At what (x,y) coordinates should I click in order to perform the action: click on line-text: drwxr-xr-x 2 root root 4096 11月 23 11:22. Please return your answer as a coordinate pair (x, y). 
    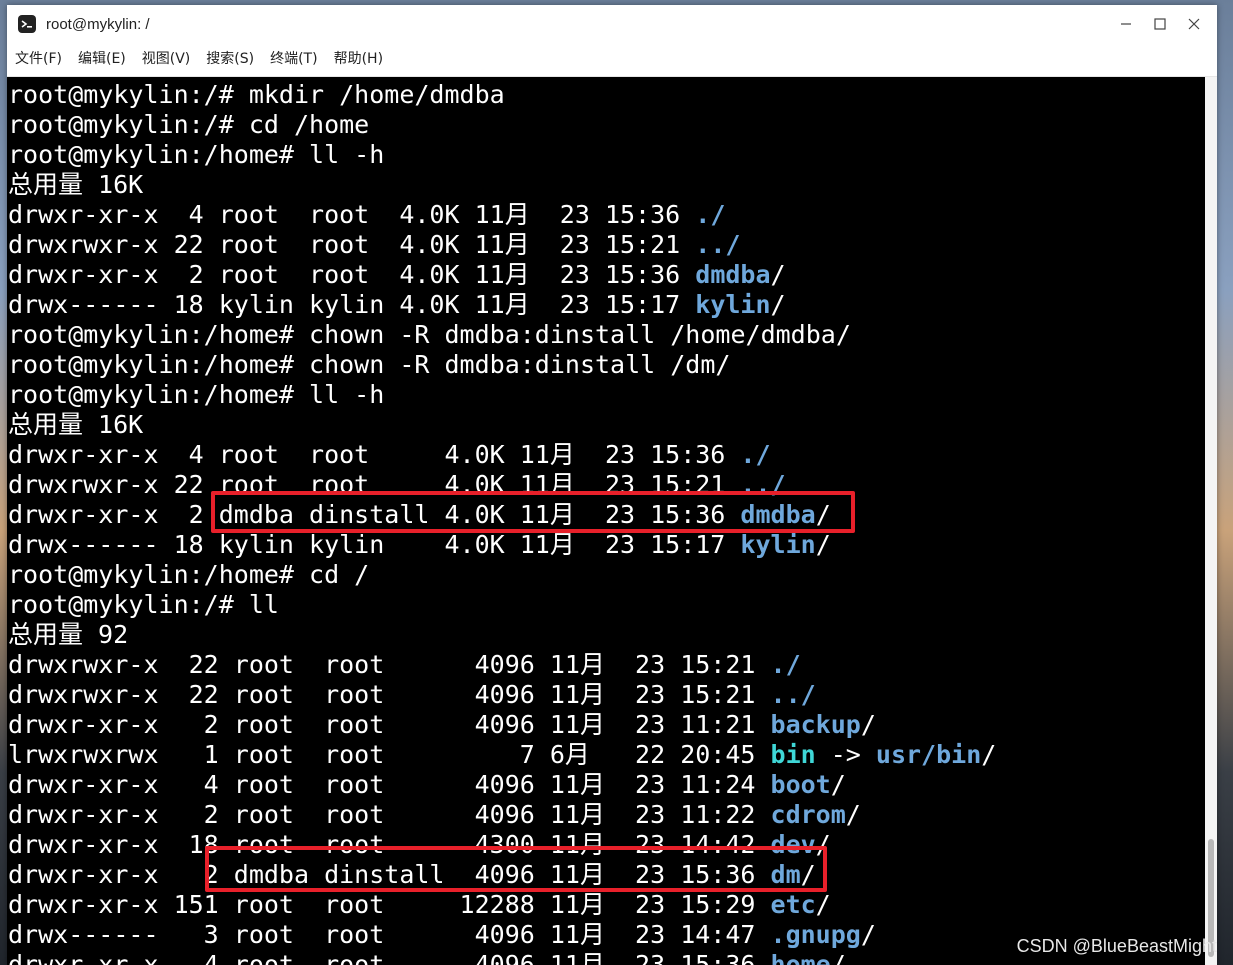
    Looking at the image, I should click on (389, 814).